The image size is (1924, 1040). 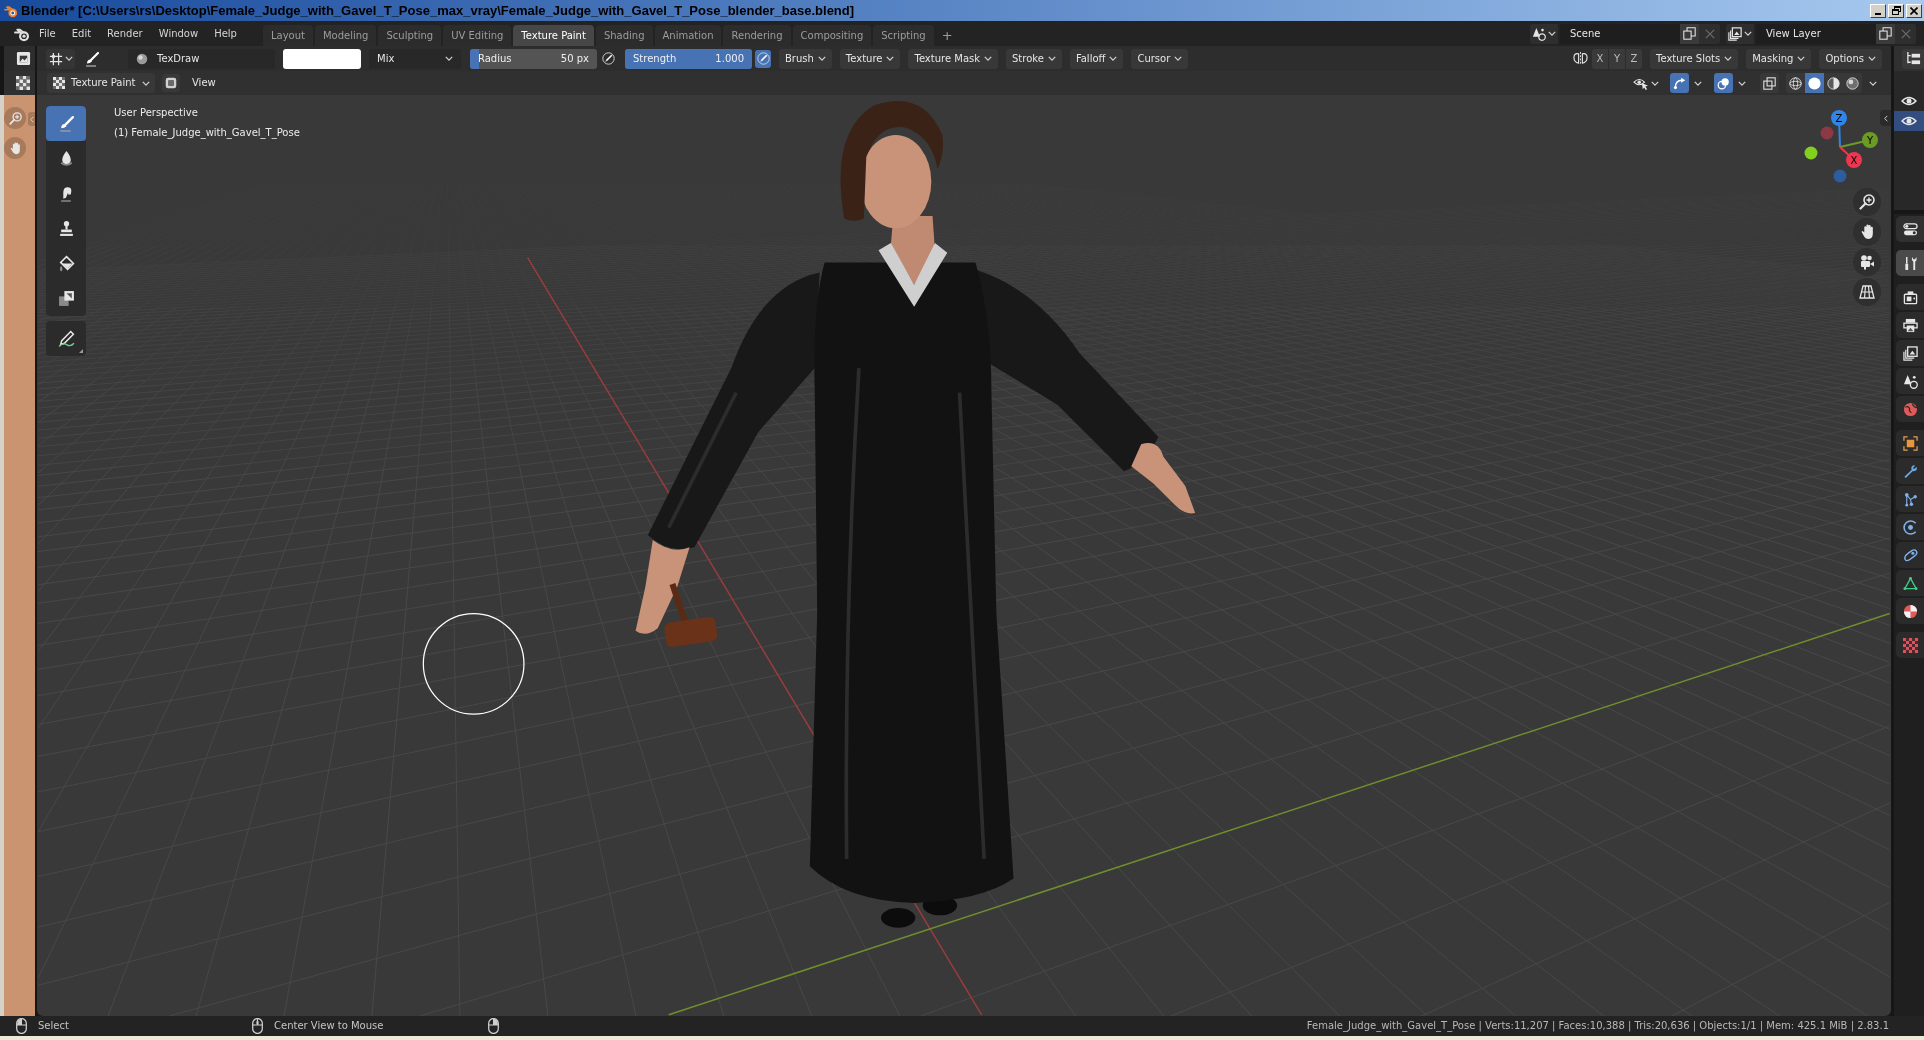 I want to click on workspace-tab: Layout, so click(x=287, y=35).